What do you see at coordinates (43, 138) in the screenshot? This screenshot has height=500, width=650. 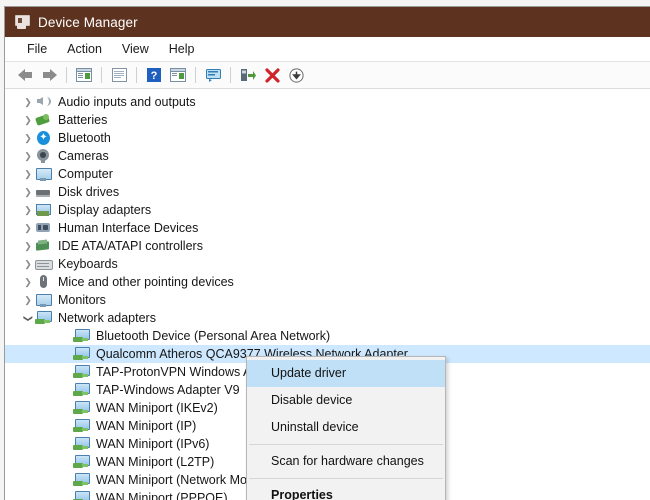 I see `bluetooth-icon: ✦` at bounding box center [43, 138].